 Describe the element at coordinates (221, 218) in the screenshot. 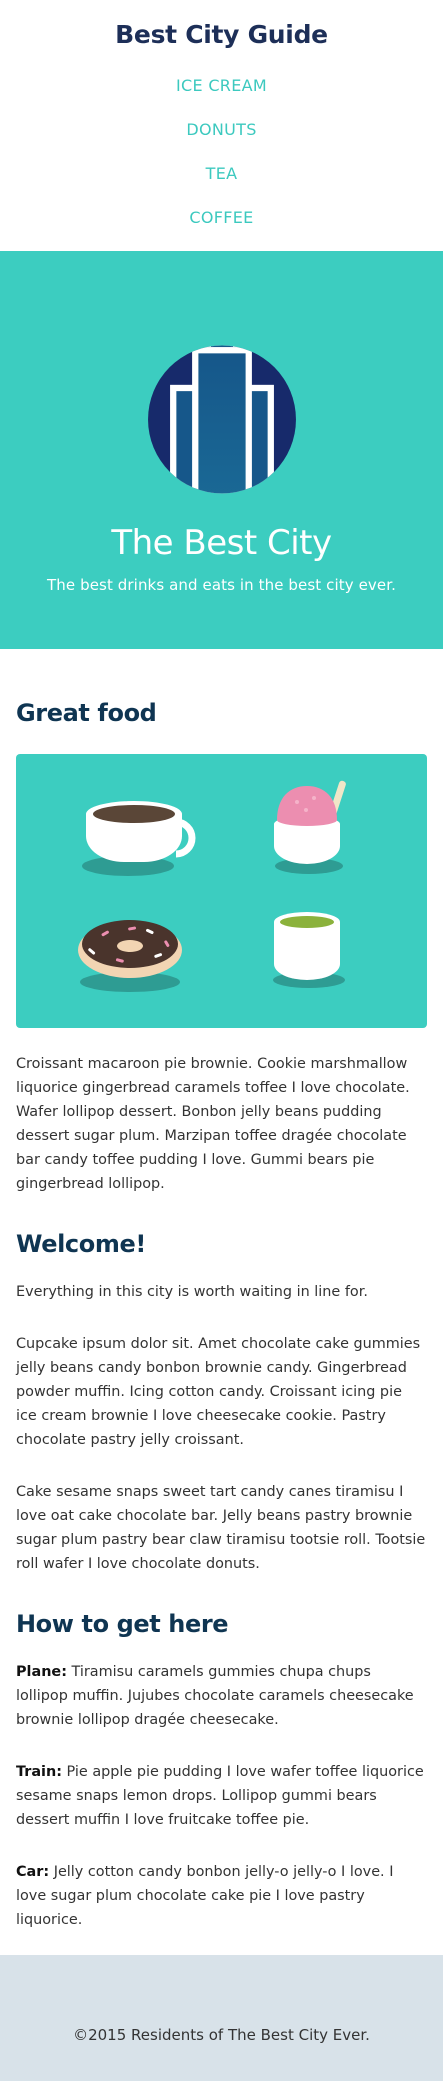

I see `nav-item-coffee: COFFEE` at that location.